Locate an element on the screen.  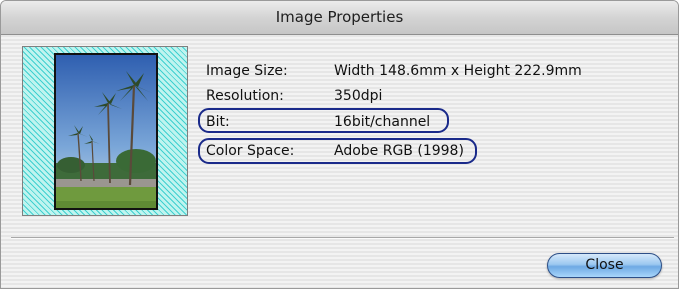
close-button-label: Close is located at coordinates (604, 265).